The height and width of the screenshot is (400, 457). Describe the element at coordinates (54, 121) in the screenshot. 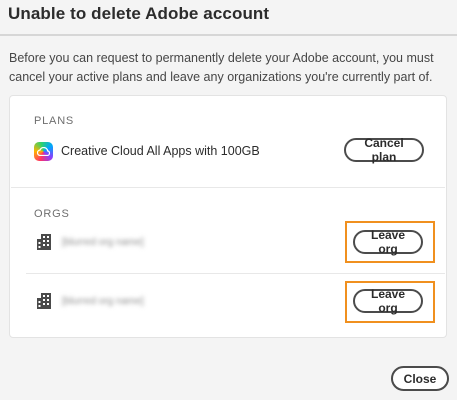

I see `plans-section-label: PLANS` at that location.